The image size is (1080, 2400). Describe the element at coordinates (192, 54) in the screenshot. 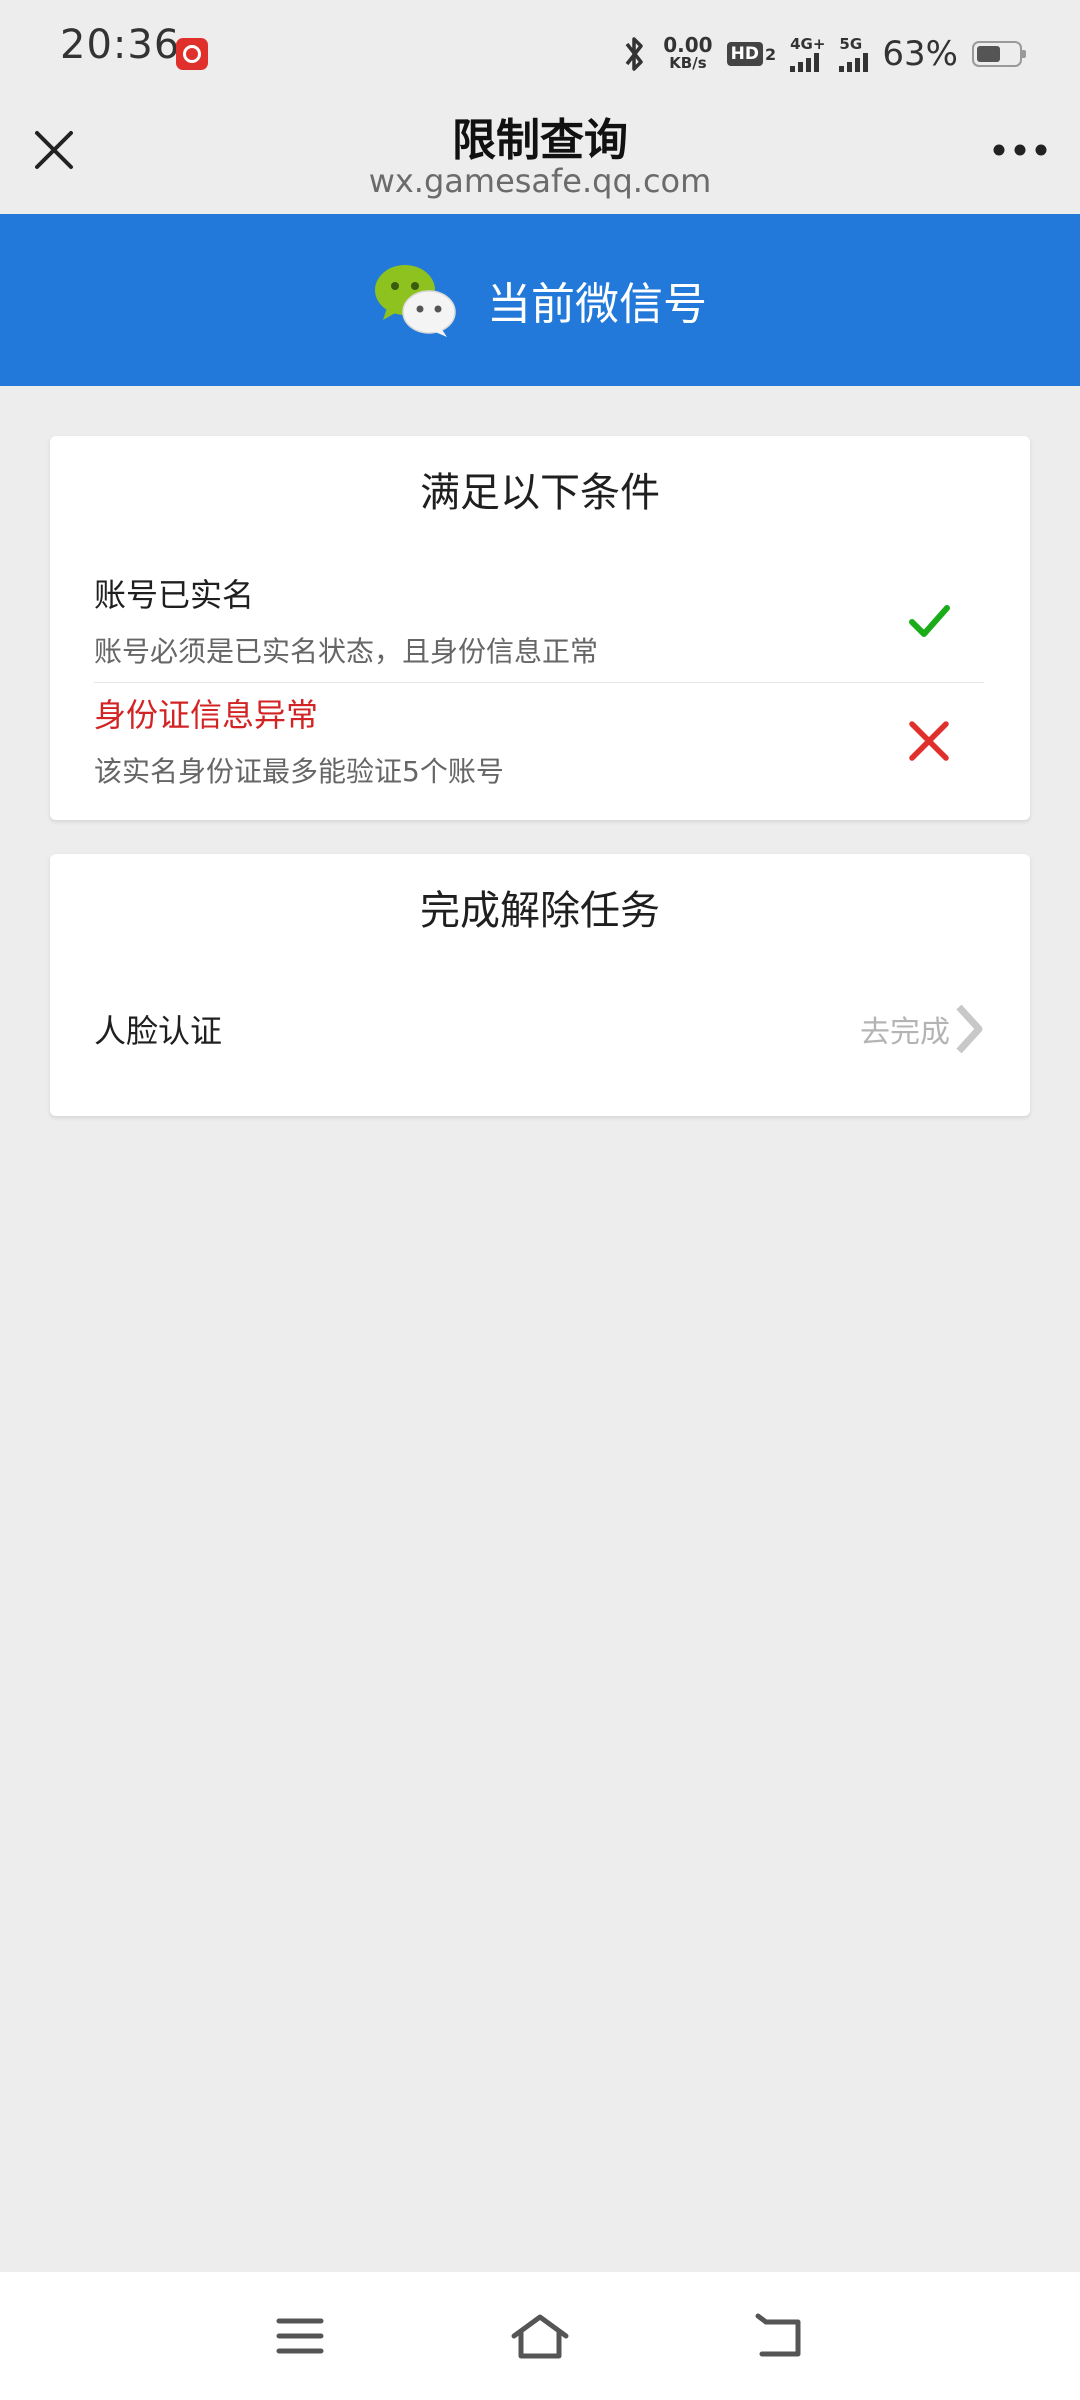

I see `netease-music-icon` at that location.